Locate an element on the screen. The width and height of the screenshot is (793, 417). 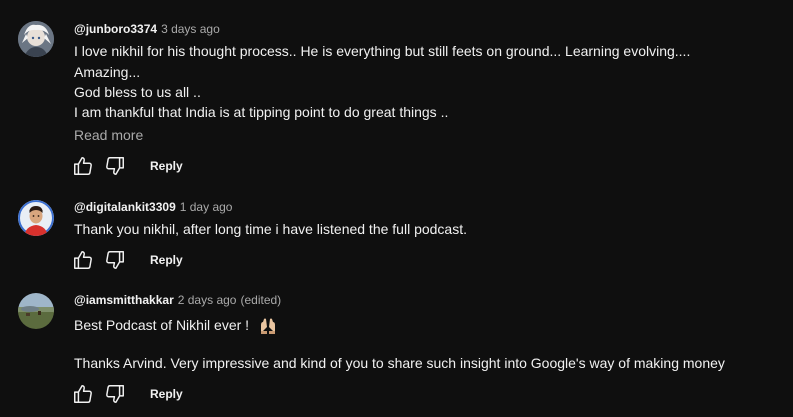
comment-text-line: Best Podcast of Nikhil ever ! is located at coordinates (175, 325).